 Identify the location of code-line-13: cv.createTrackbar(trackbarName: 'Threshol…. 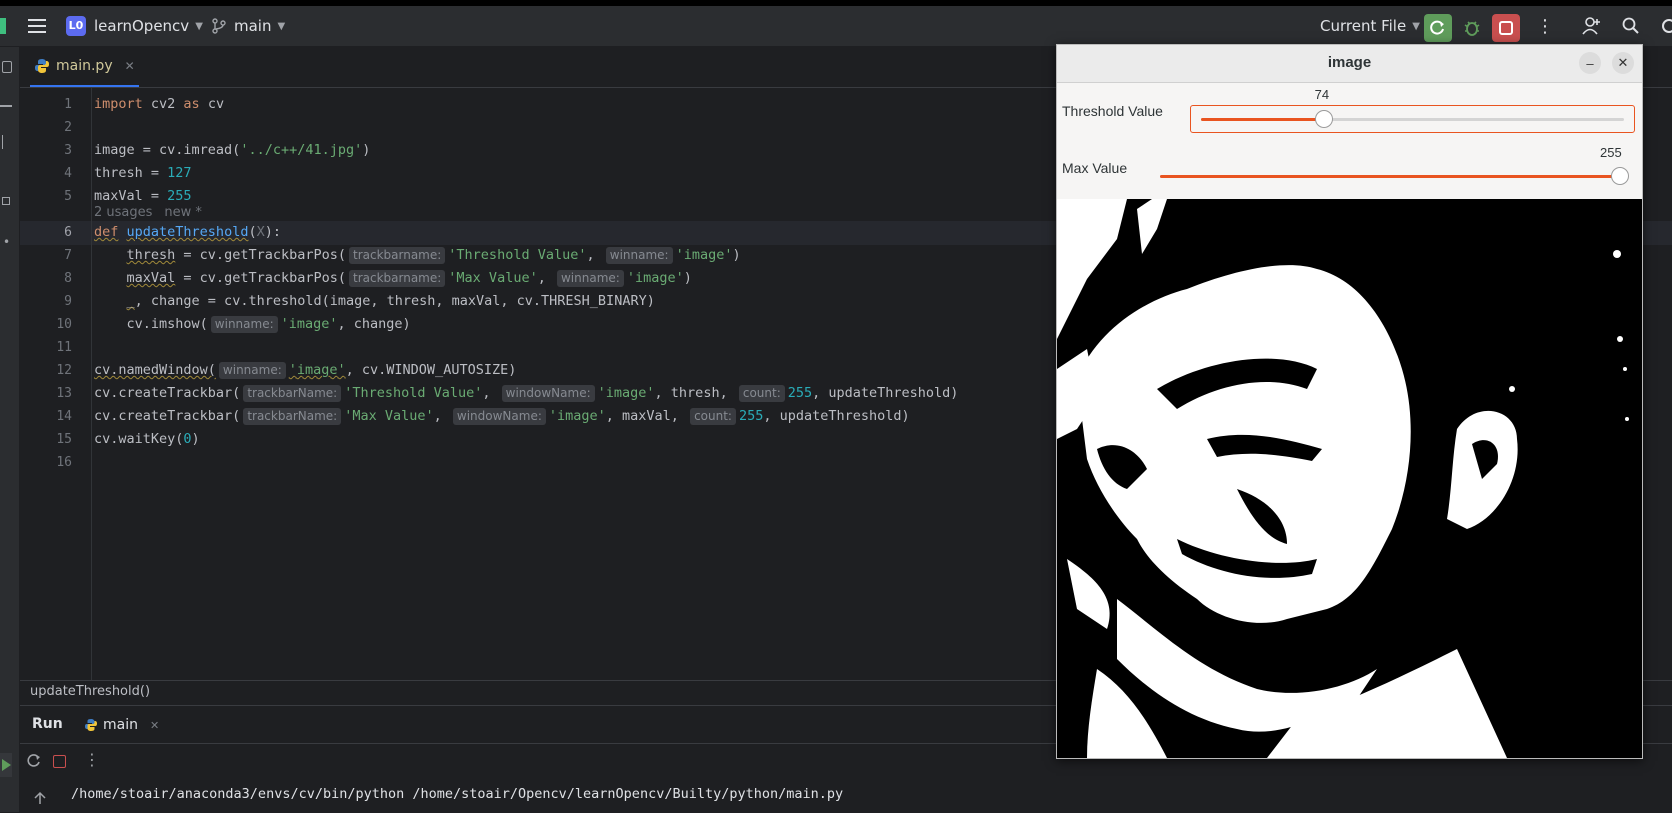
(526, 393).